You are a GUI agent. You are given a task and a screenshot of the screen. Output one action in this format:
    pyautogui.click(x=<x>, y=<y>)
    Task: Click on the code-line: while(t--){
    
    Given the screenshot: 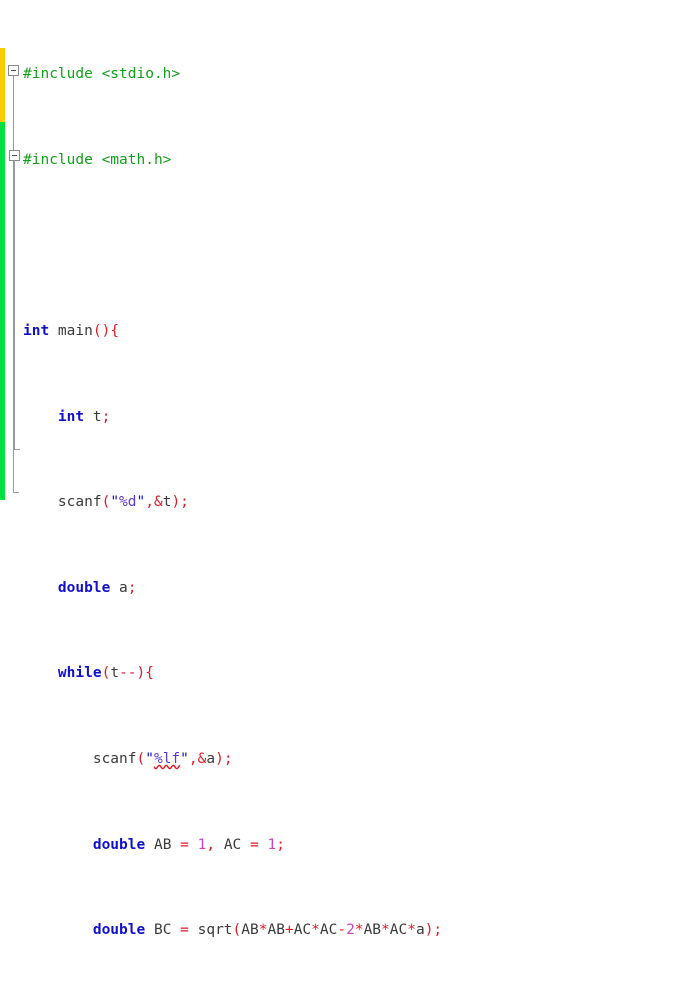 What is the action you would take?
    pyautogui.click(x=358, y=673)
    